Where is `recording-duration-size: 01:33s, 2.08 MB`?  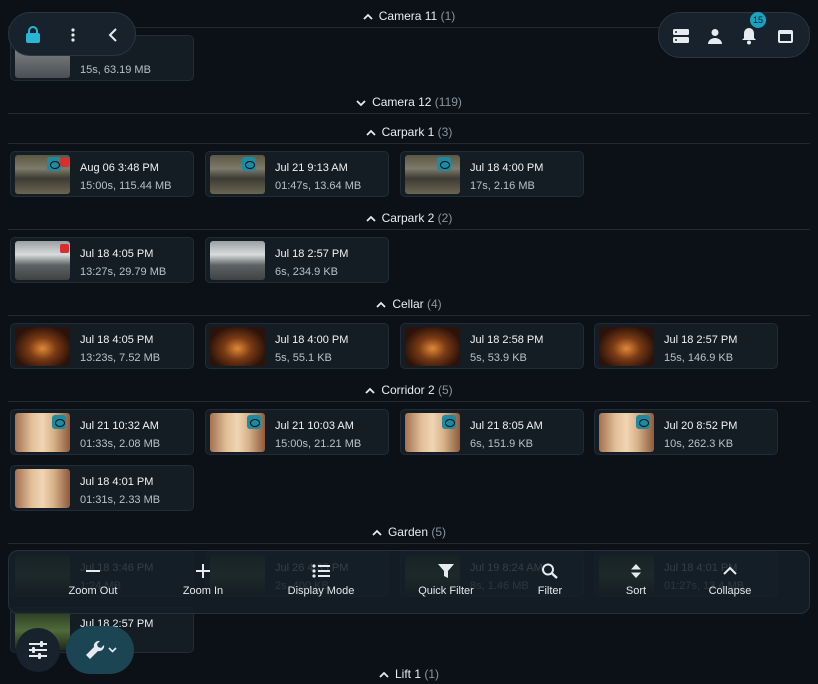
recording-duration-size: 01:33s, 2.08 MB is located at coordinates (120, 444).